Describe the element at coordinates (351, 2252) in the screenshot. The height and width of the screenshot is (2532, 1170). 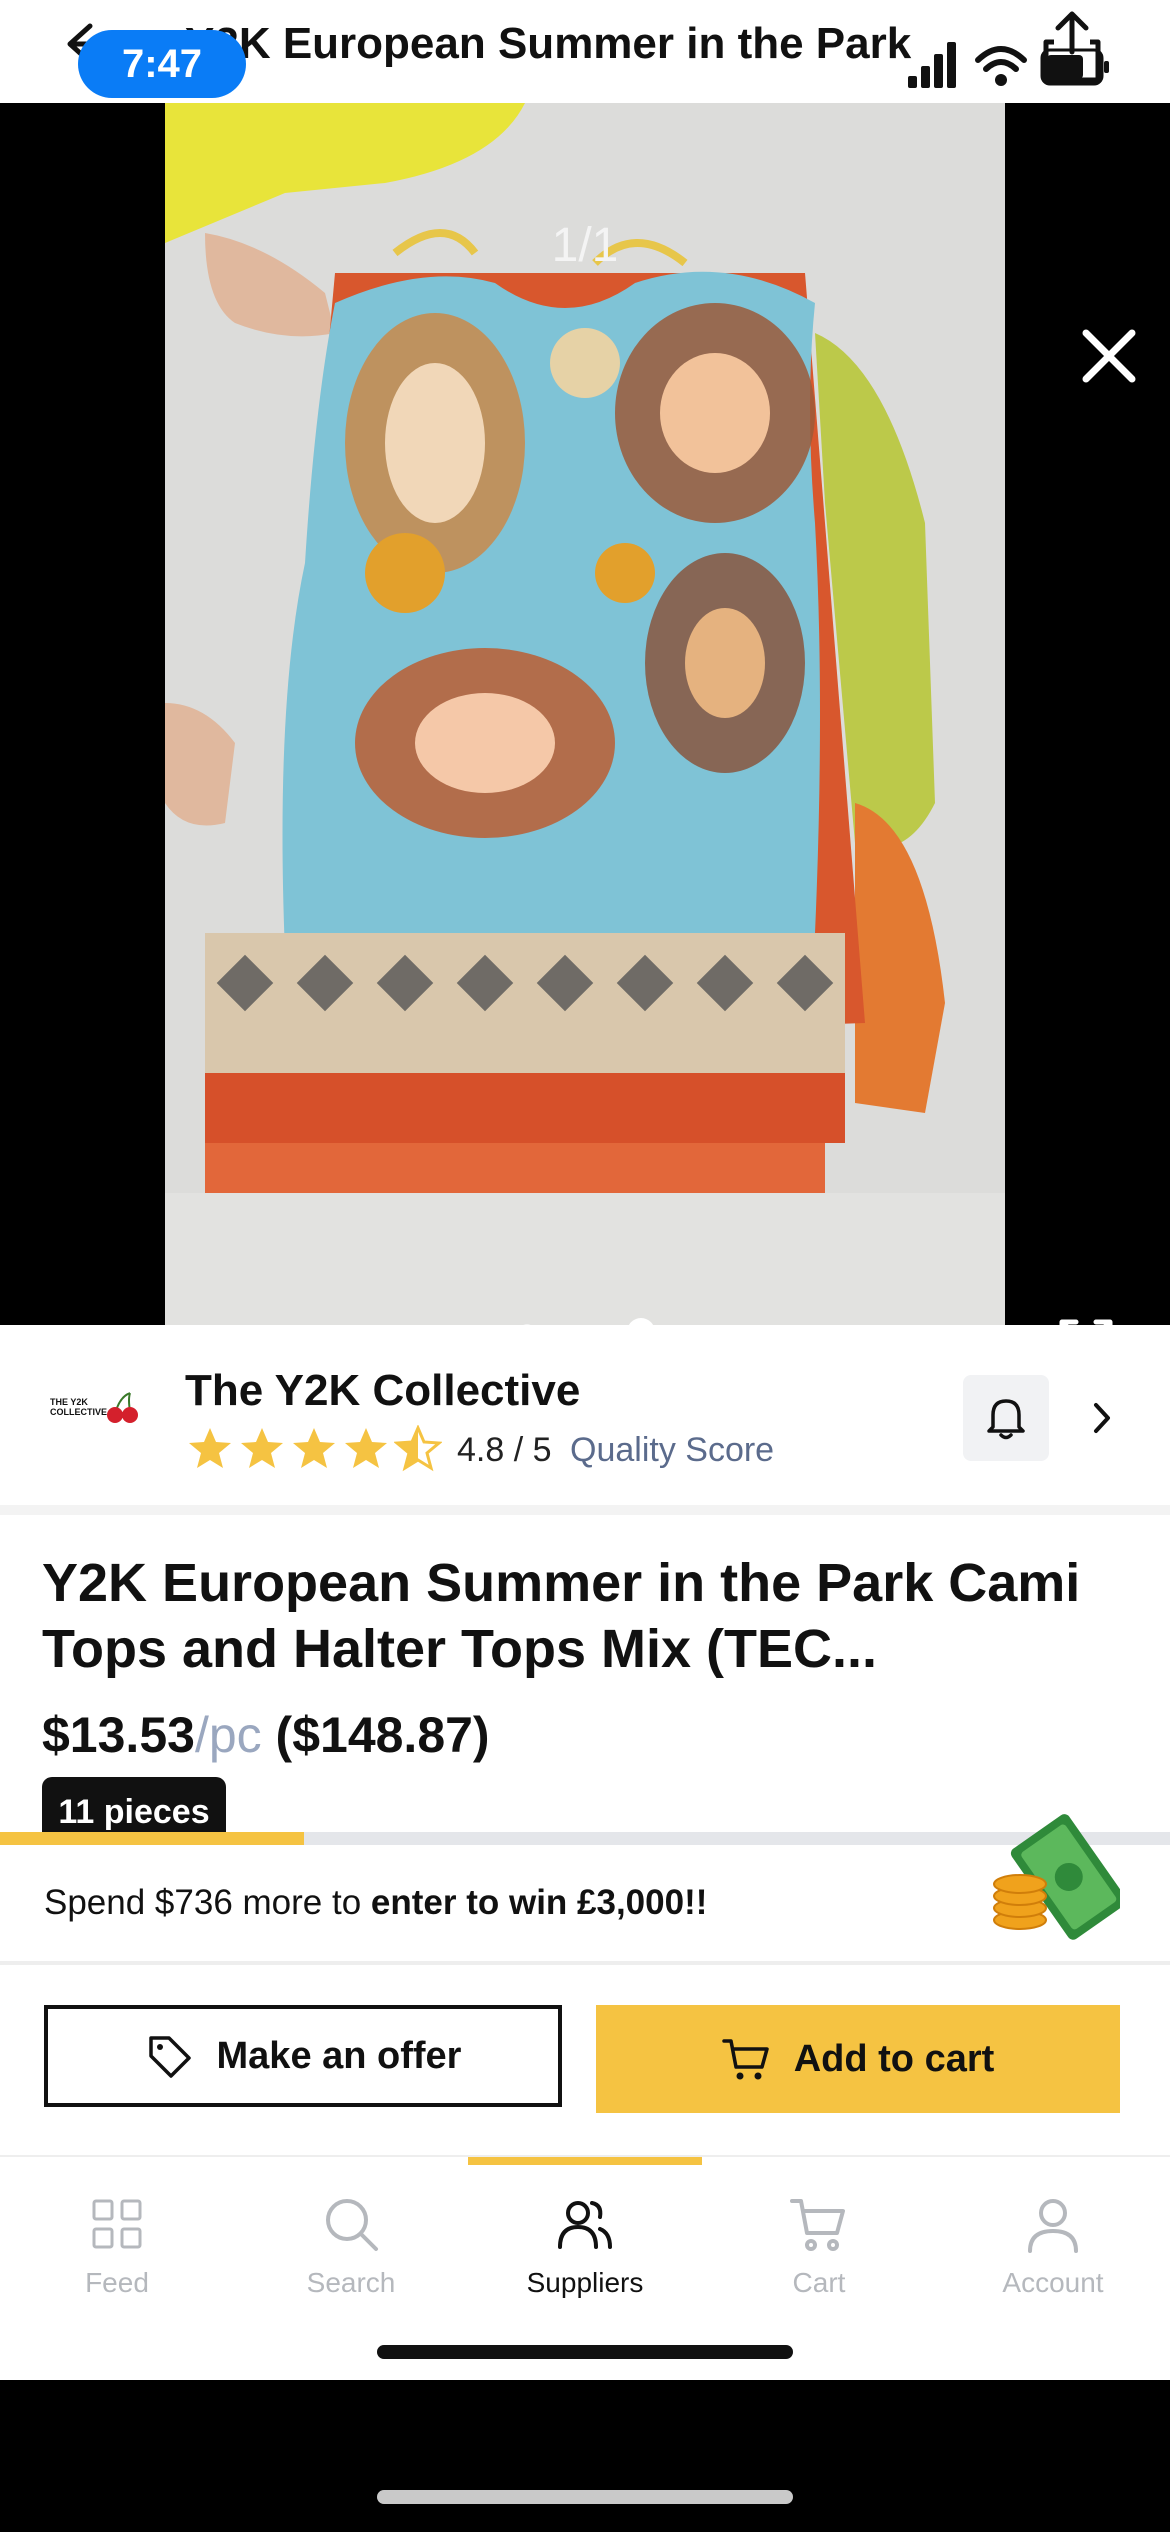
I see `tab-search: Search` at that location.